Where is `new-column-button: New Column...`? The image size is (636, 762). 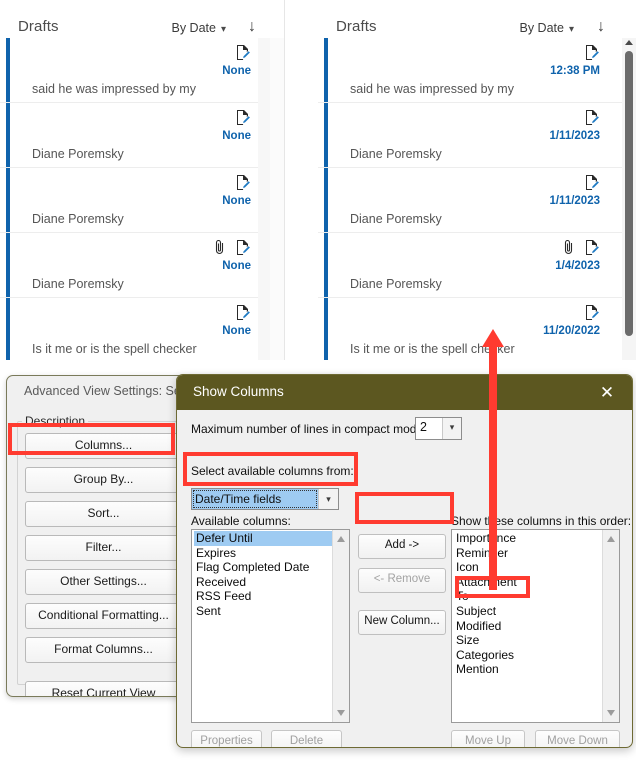 new-column-button: New Column... is located at coordinates (402, 622).